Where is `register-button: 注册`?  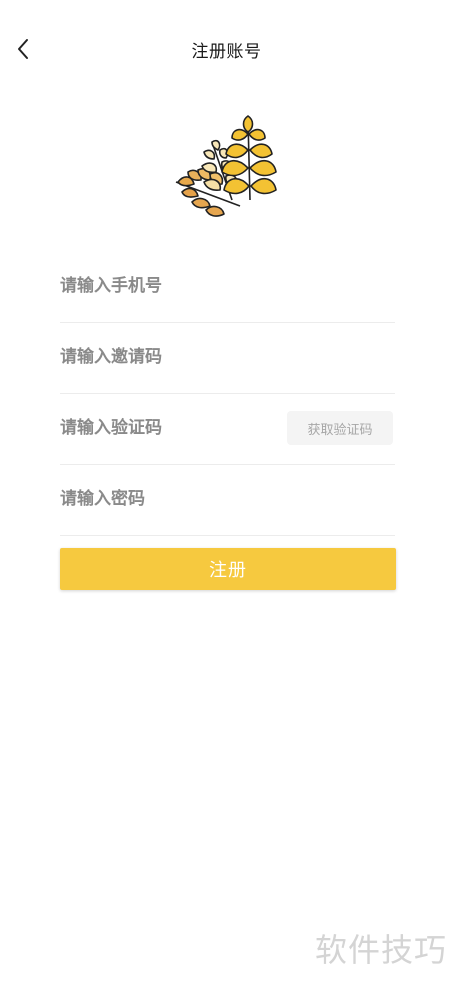
register-button: 注册 is located at coordinates (228, 569).